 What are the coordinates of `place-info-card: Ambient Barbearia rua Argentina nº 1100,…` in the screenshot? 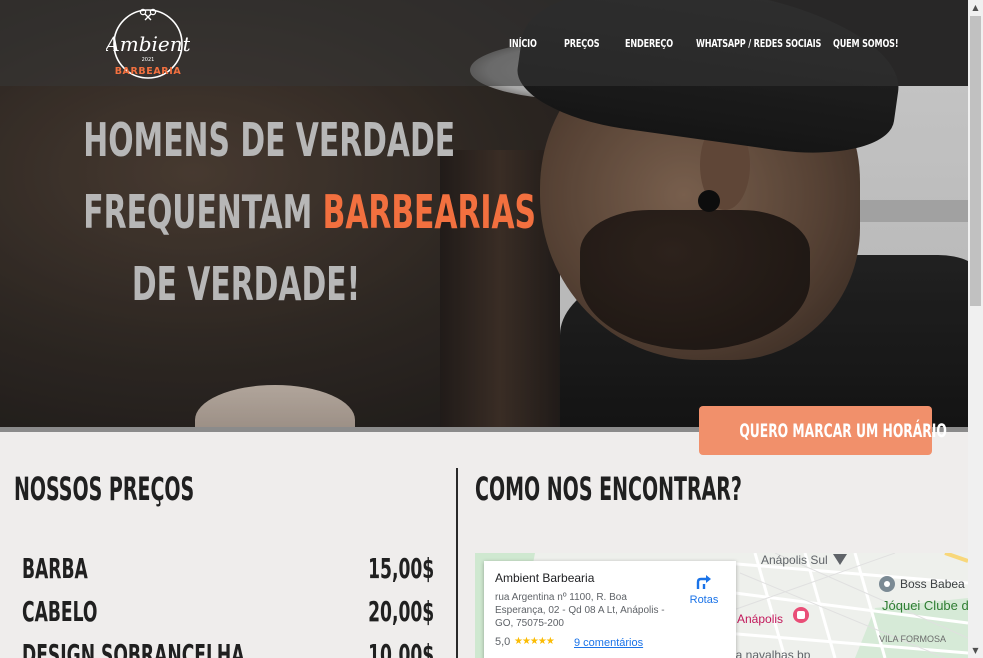 It's located at (610, 609).